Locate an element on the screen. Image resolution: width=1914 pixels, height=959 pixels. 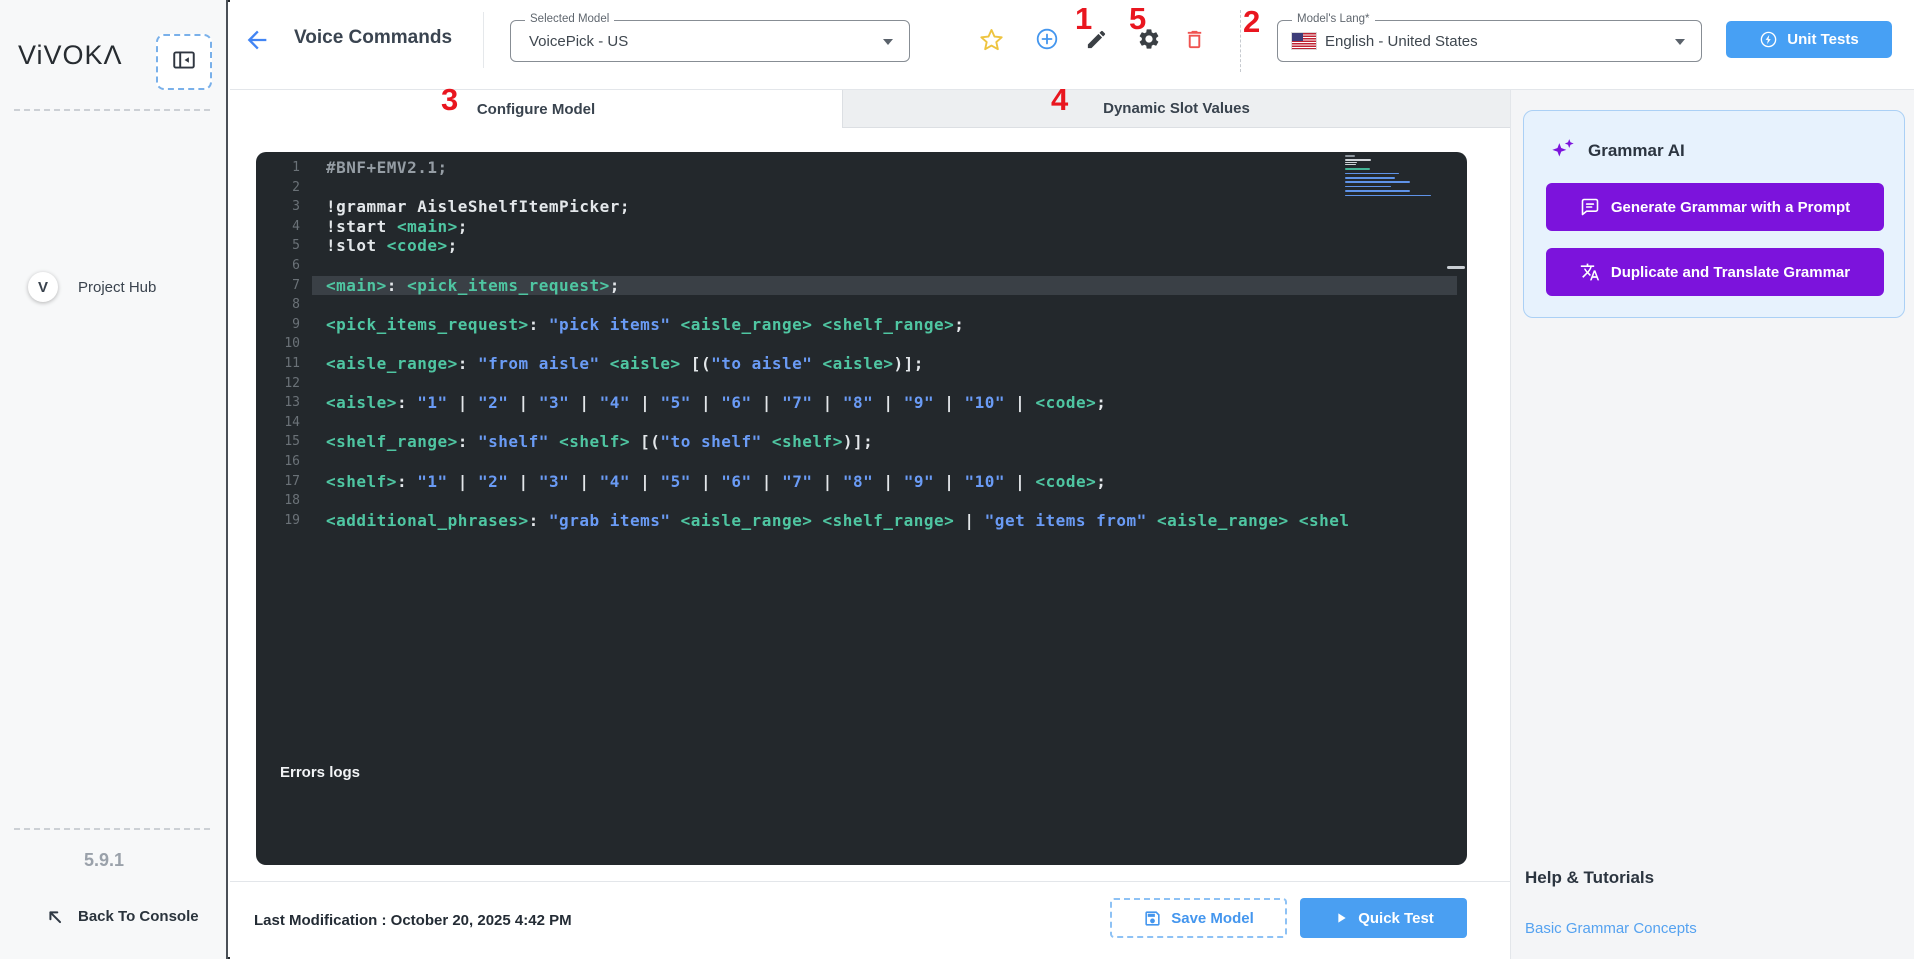
delete-trash-icon is located at coordinates (1194, 39).